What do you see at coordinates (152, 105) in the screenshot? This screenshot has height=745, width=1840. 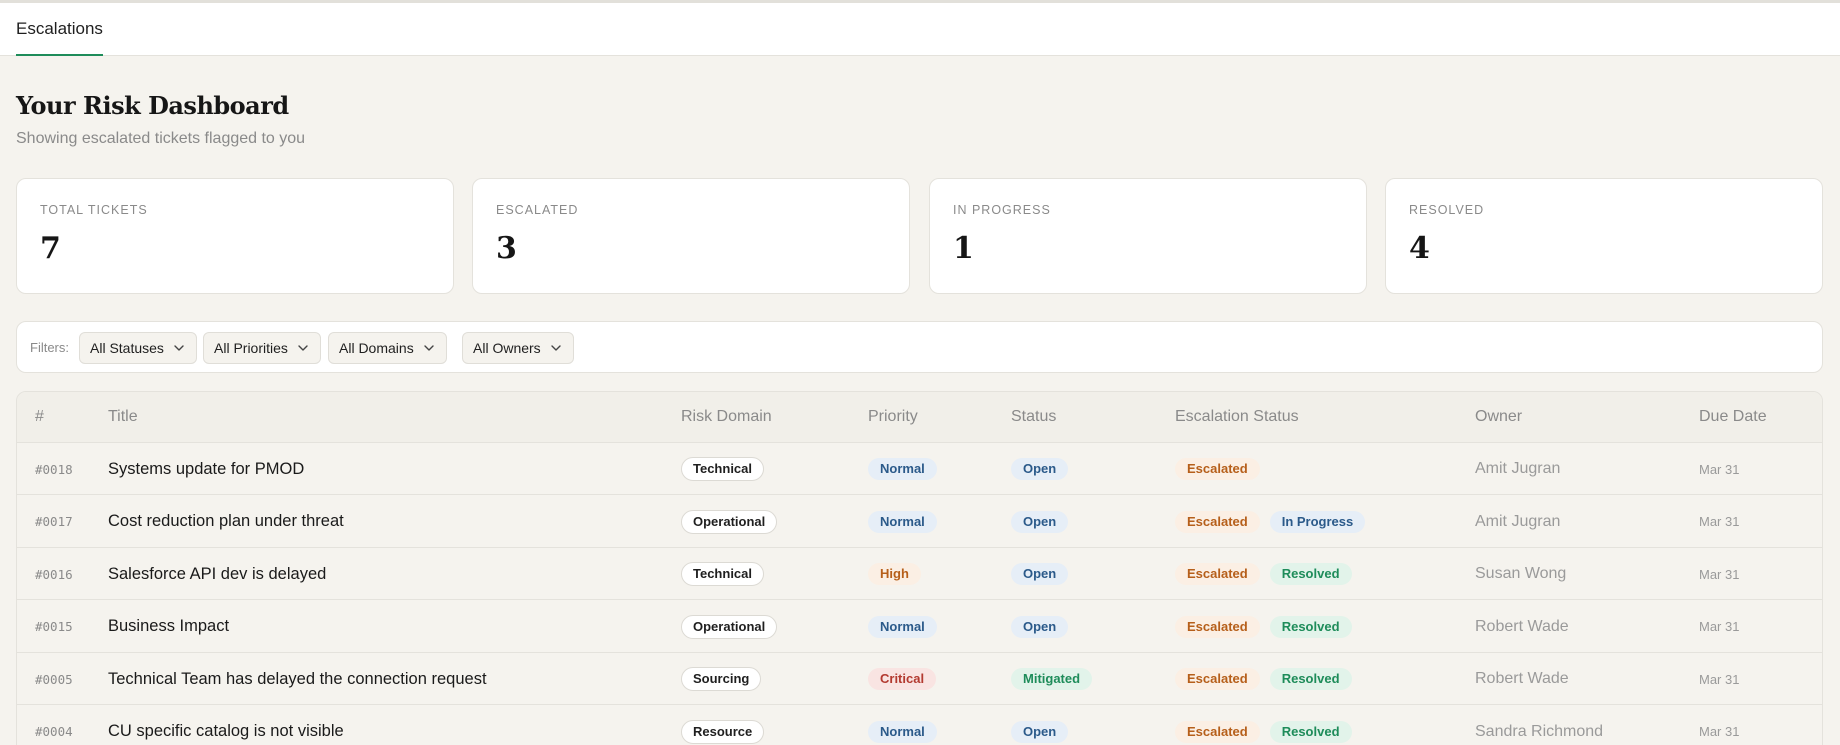 I see `page-title: Your Risk Dashboard` at bounding box center [152, 105].